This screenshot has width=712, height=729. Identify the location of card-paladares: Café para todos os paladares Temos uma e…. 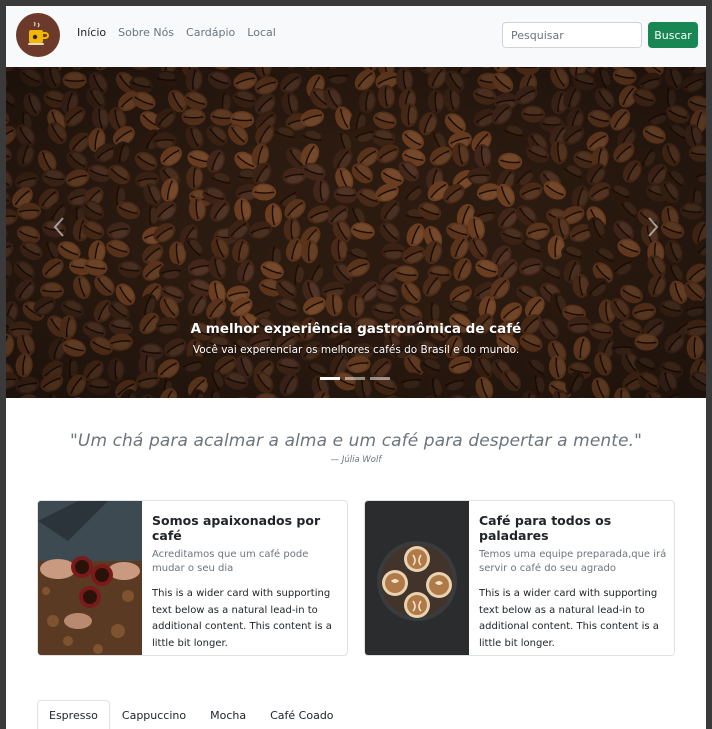
(519, 578).